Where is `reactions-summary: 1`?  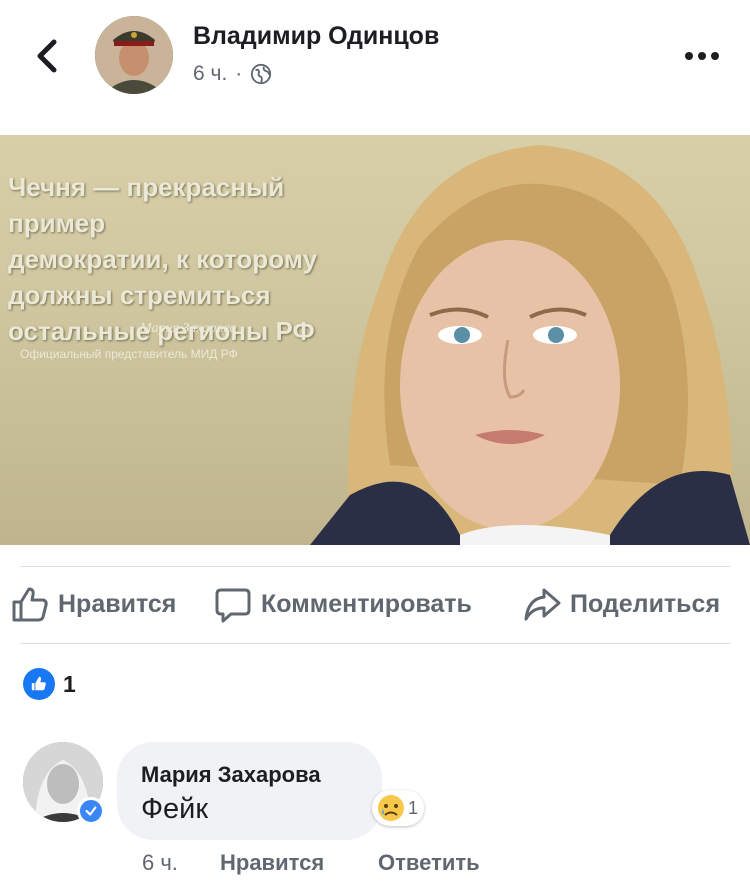
reactions-summary: 1 is located at coordinates (49, 684).